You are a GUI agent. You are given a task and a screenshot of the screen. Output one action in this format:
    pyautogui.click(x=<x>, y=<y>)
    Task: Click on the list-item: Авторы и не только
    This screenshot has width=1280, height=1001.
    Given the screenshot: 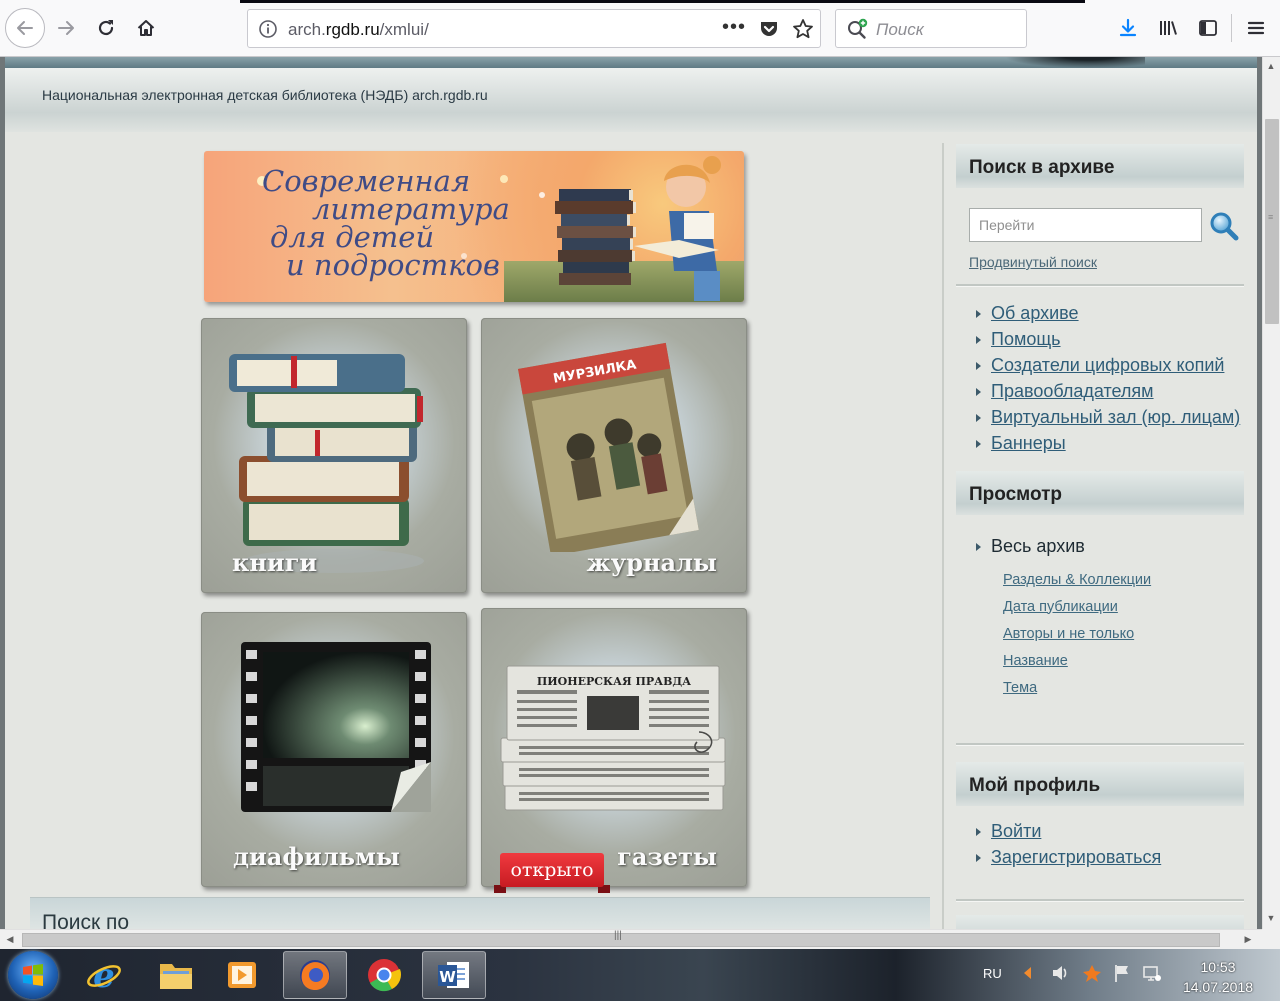 What is the action you would take?
    pyautogui.click(x=1077, y=633)
    